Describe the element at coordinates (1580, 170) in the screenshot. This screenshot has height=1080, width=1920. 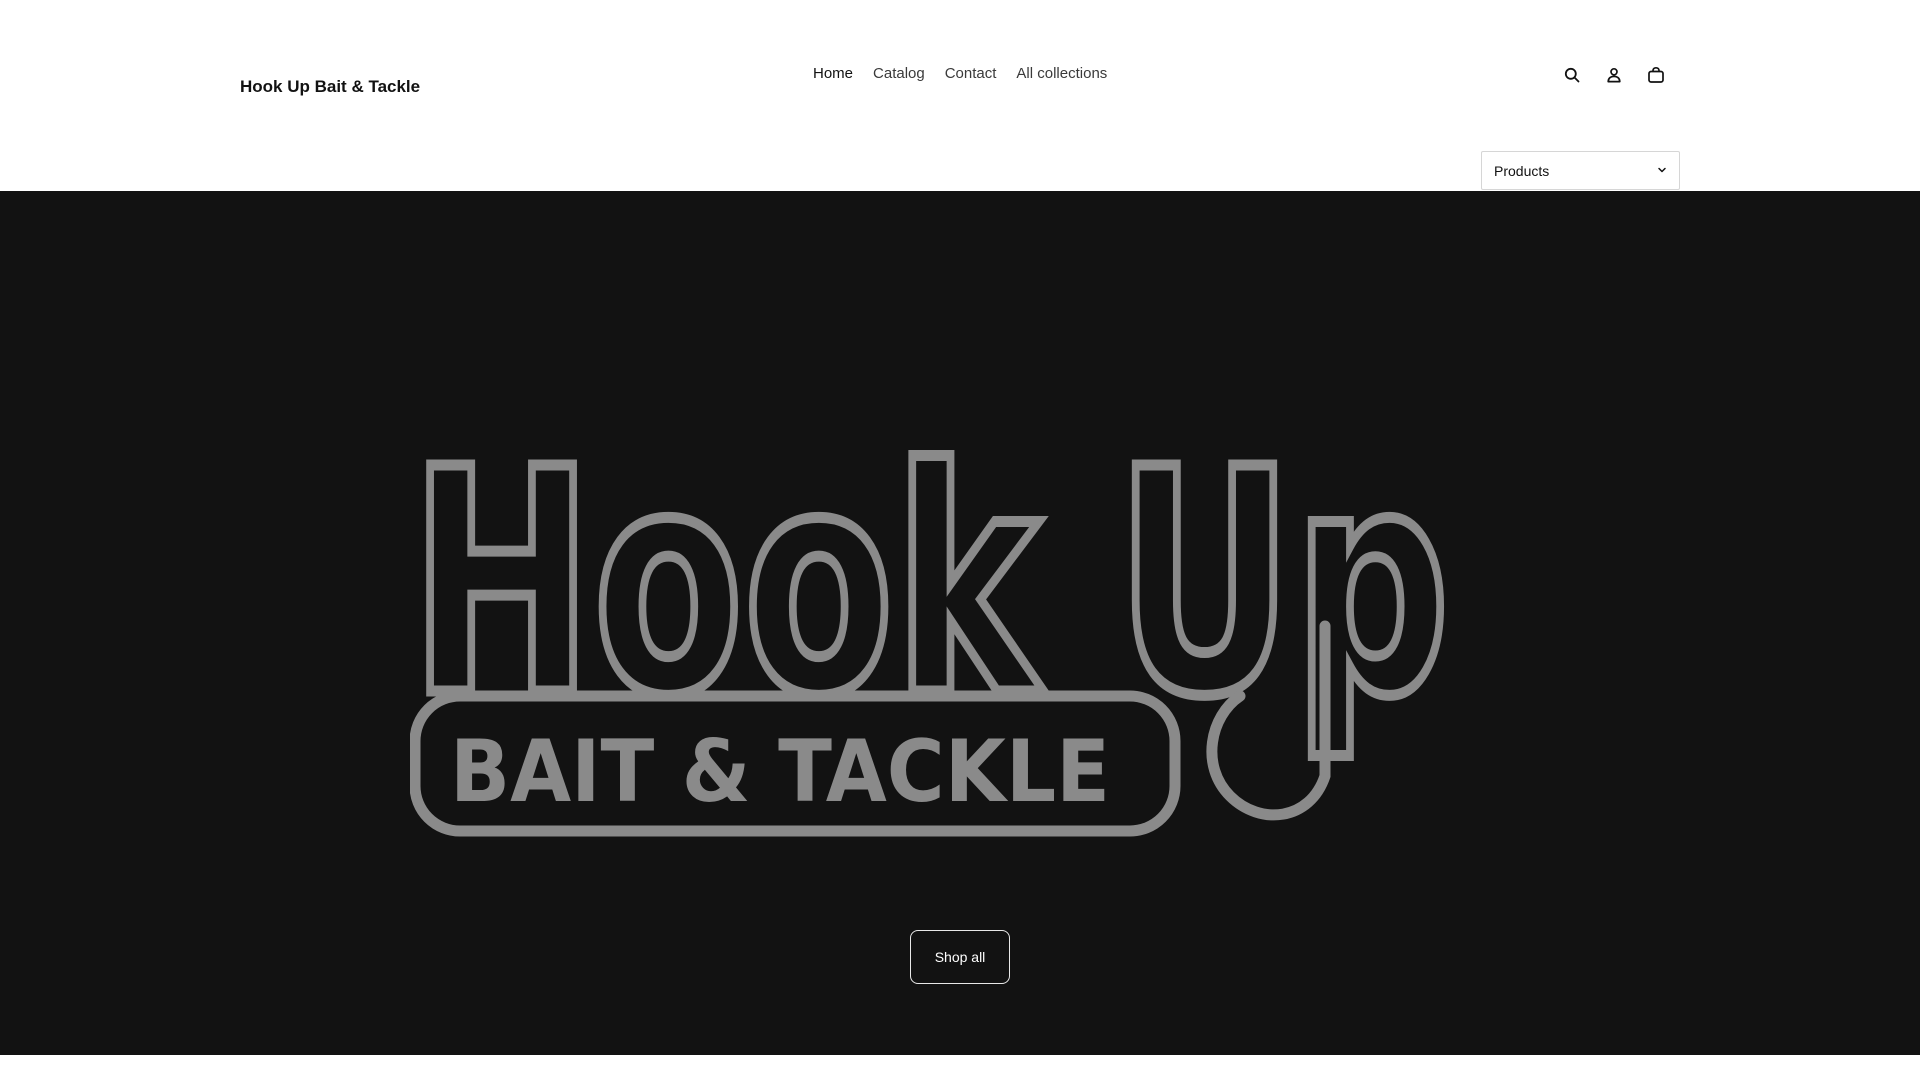
I see `products-select: Products` at that location.